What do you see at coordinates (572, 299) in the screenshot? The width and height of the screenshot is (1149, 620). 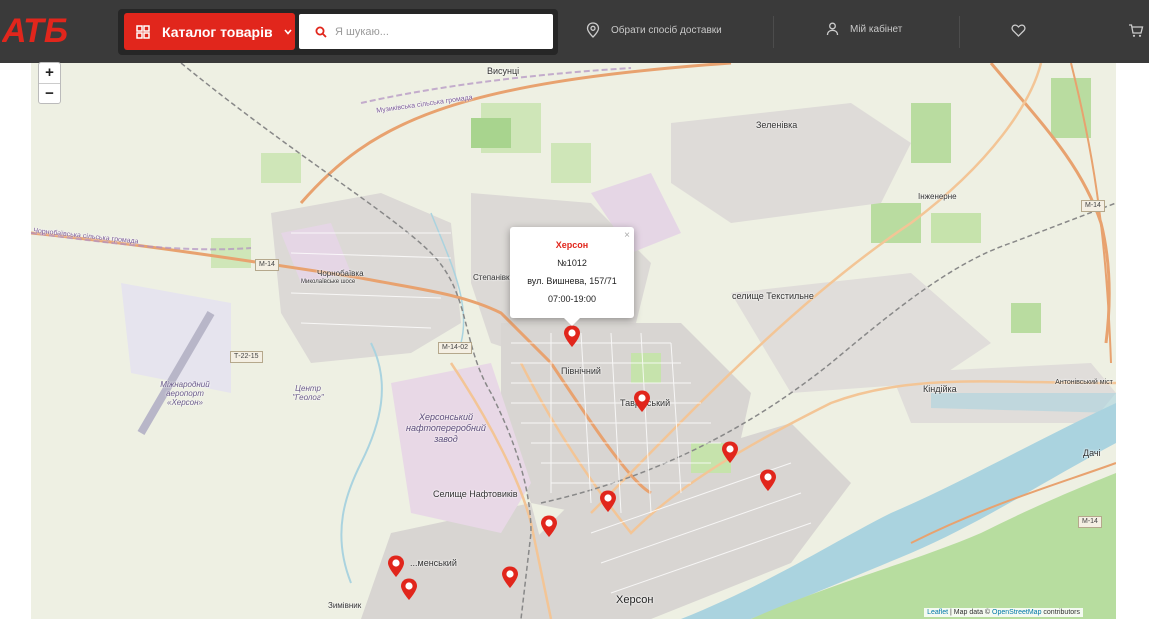 I see `popup-hours: 07:00-19:00` at bounding box center [572, 299].